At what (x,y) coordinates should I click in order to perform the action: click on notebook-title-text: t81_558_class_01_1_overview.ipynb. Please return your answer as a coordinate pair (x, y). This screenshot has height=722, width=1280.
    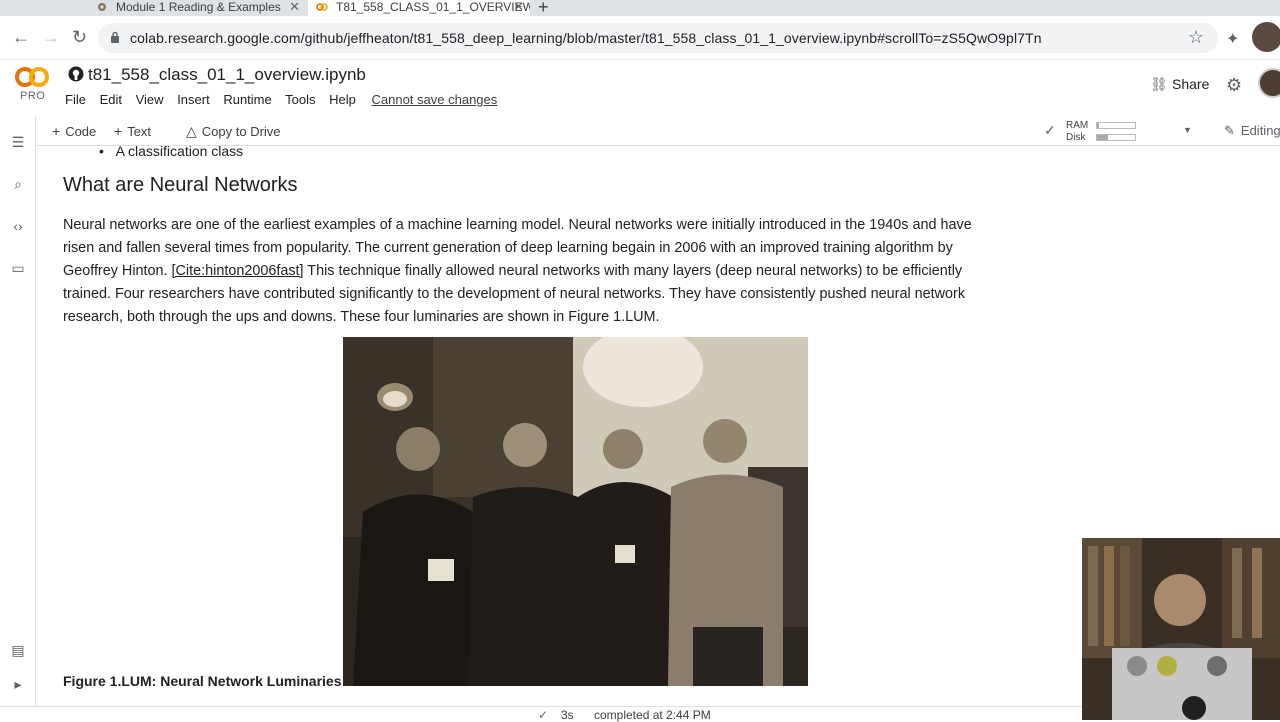
    Looking at the image, I should click on (227, 74).